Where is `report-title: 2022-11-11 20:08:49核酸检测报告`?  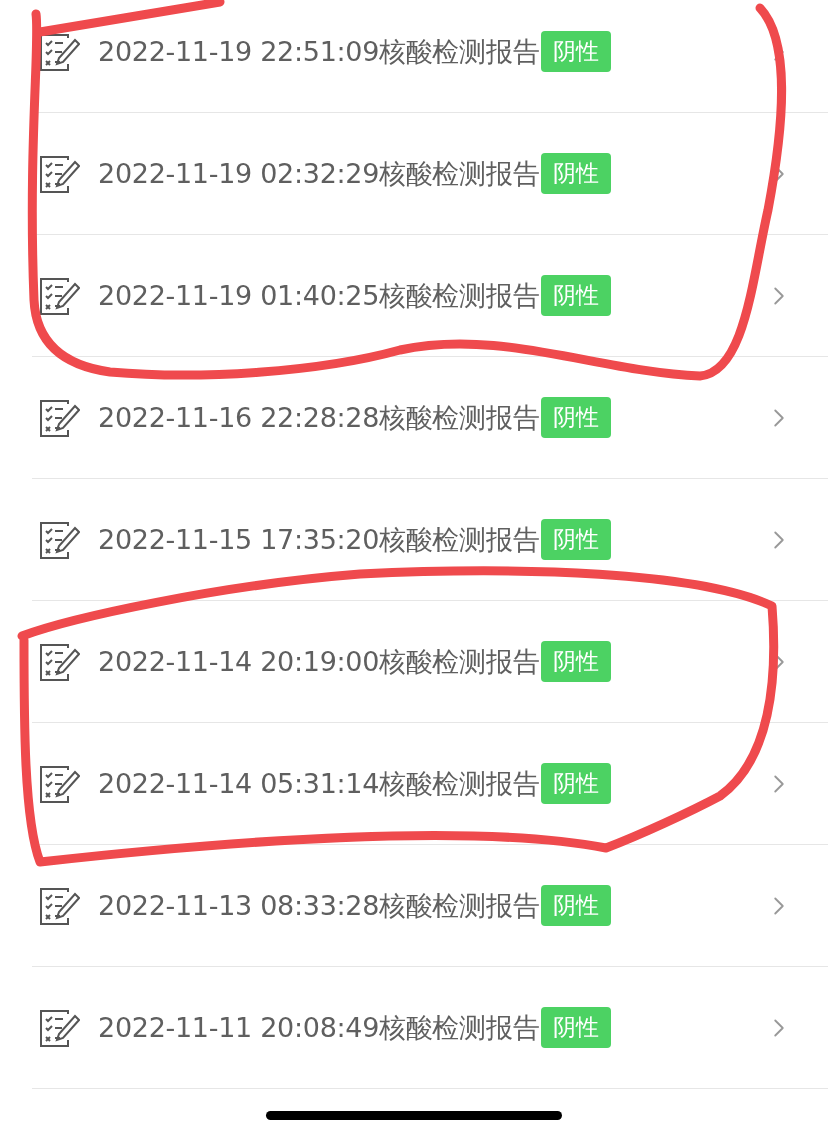
report-title: 2022-11-11 20:08:49核酸检测报告 is located at coordinates (319, 1027).